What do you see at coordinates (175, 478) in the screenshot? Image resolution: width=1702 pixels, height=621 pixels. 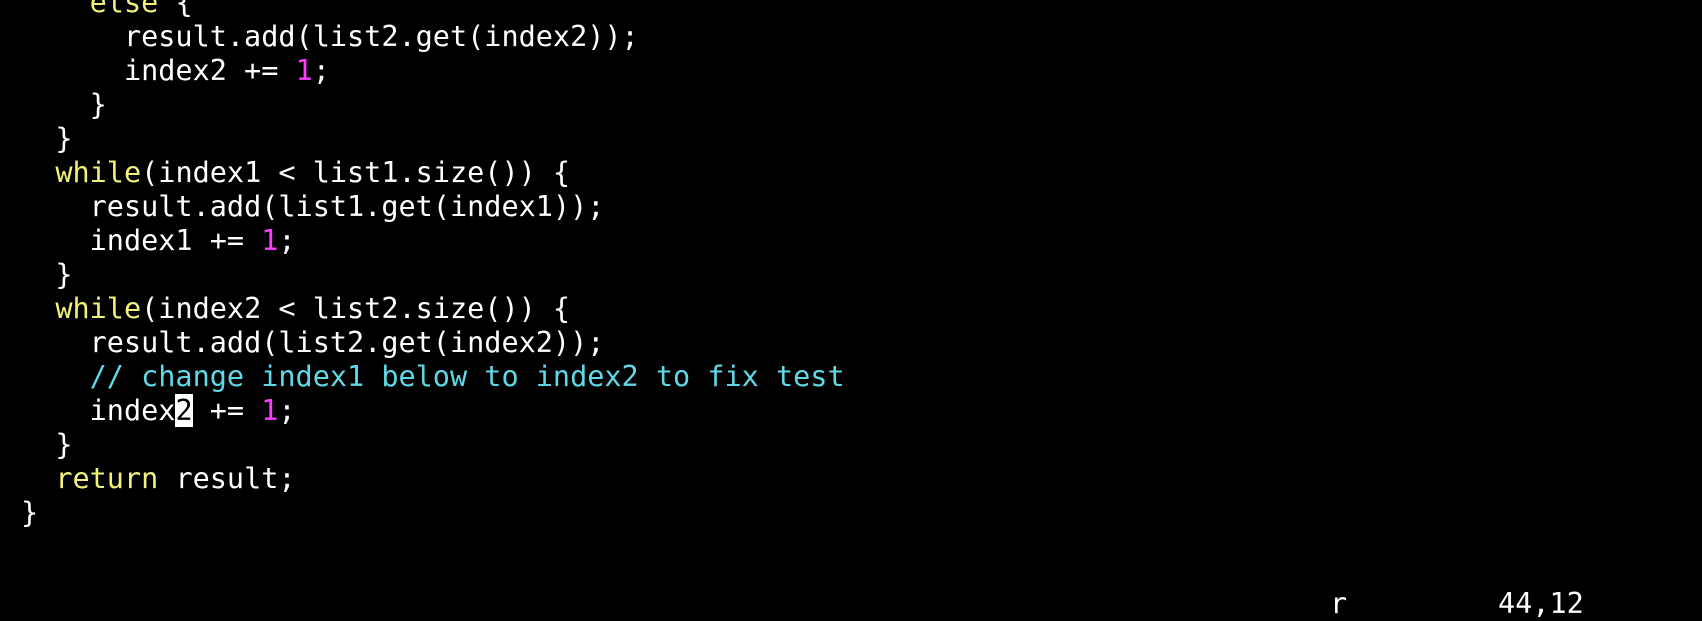 I see `code-line: return result;` at bounding box center [175, 478].